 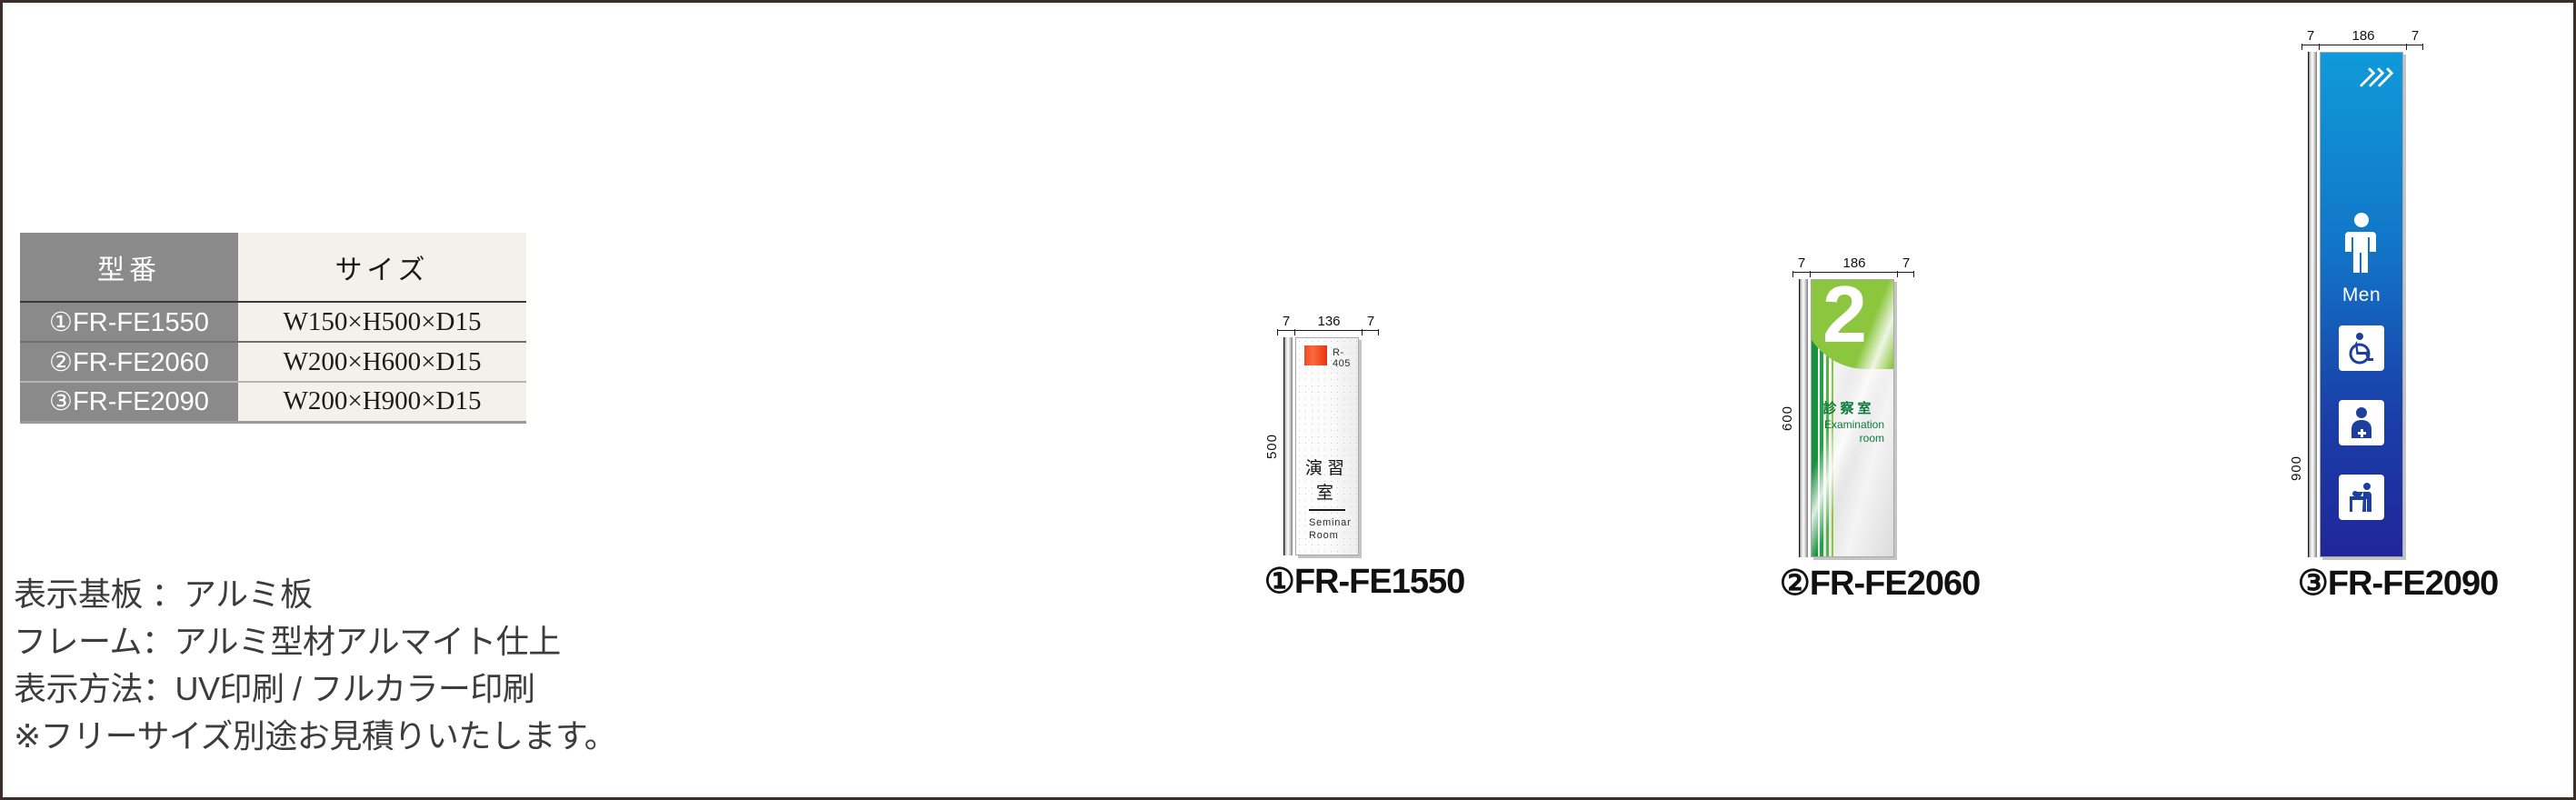 I want to click on spec-note-freesize: ※フリーサイズ別途お見積りいたします。, so click(x=315, y=736).